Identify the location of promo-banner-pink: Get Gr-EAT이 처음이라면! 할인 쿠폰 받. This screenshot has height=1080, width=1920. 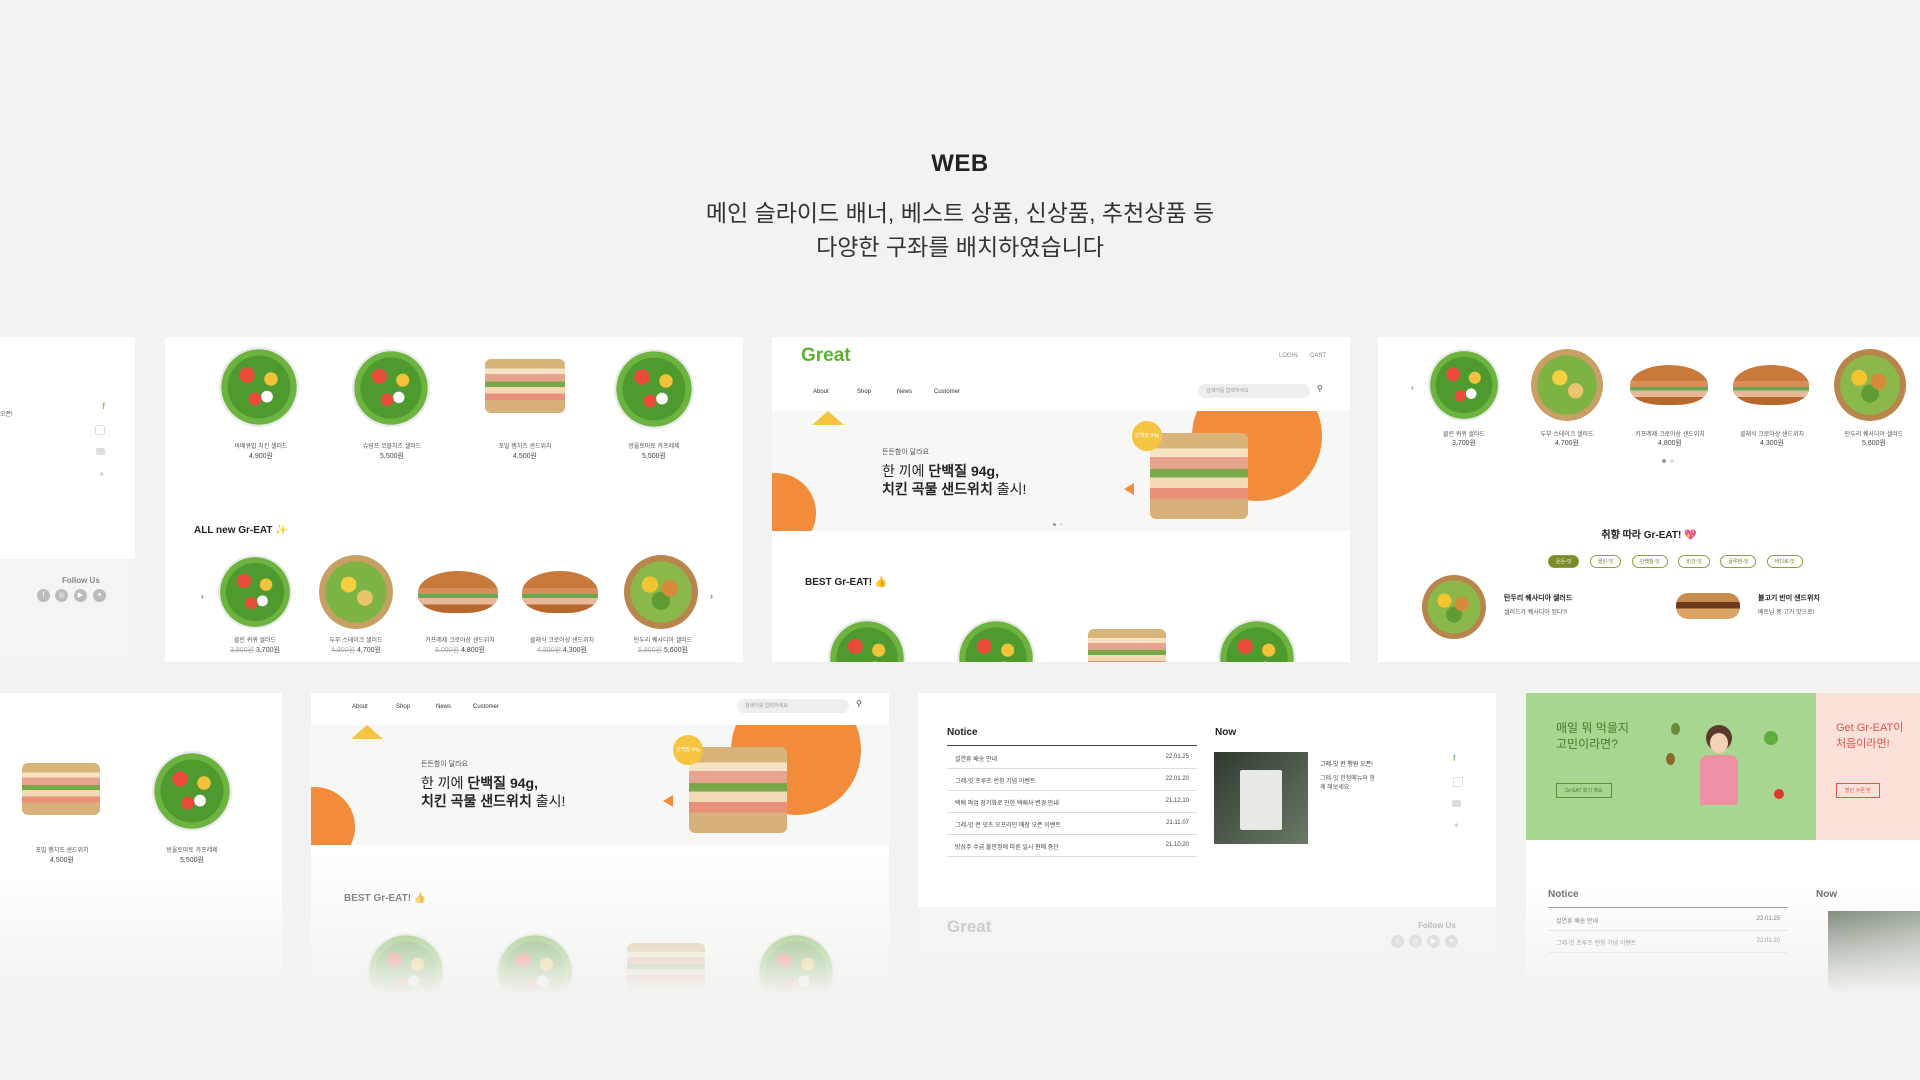
(1868, 766).